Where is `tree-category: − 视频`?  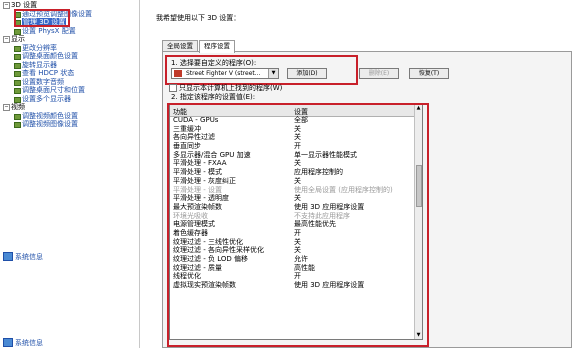
tree-category: − 视频 is located at coordinates (70, 107).